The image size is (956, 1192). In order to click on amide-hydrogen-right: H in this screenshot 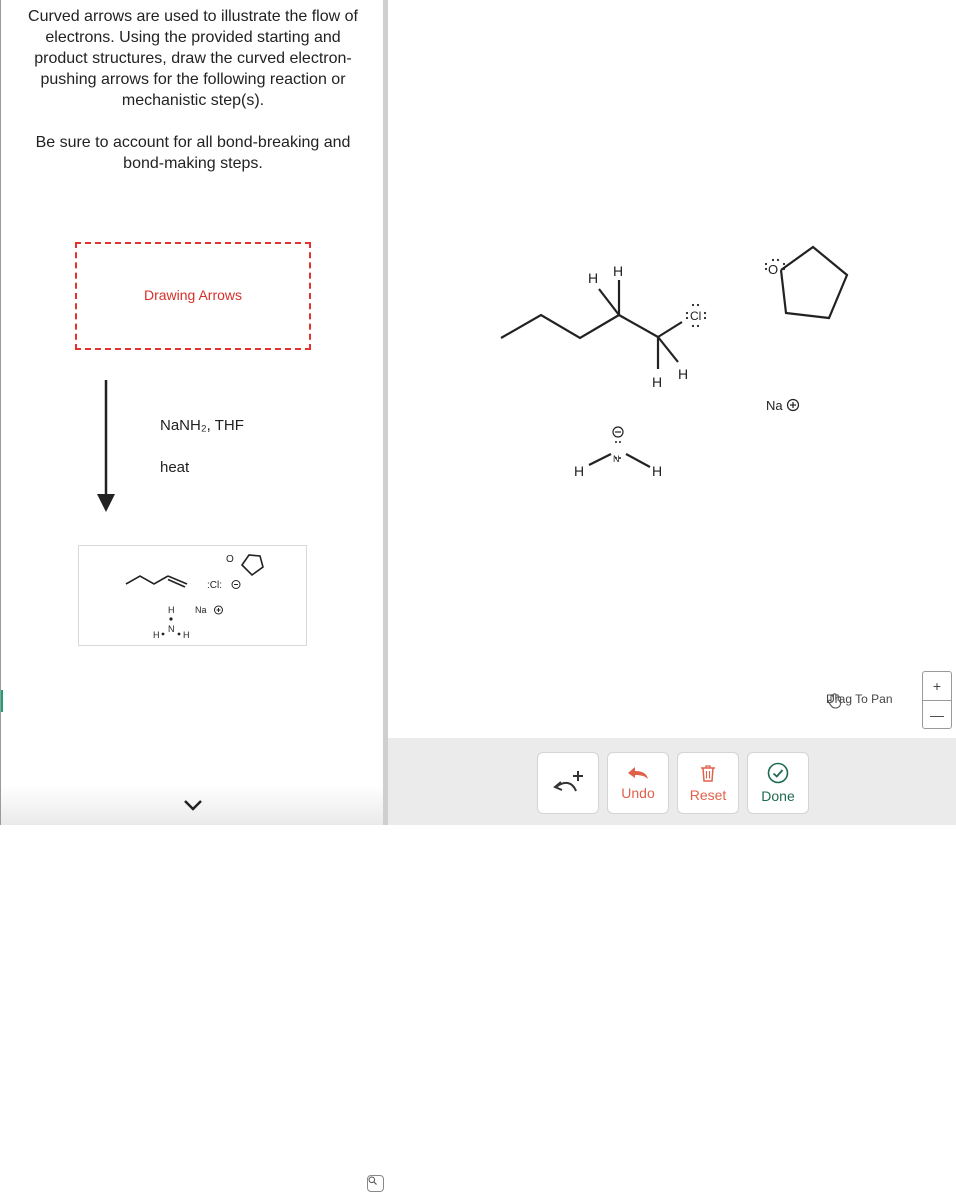, I will do `click(657, 471)`.